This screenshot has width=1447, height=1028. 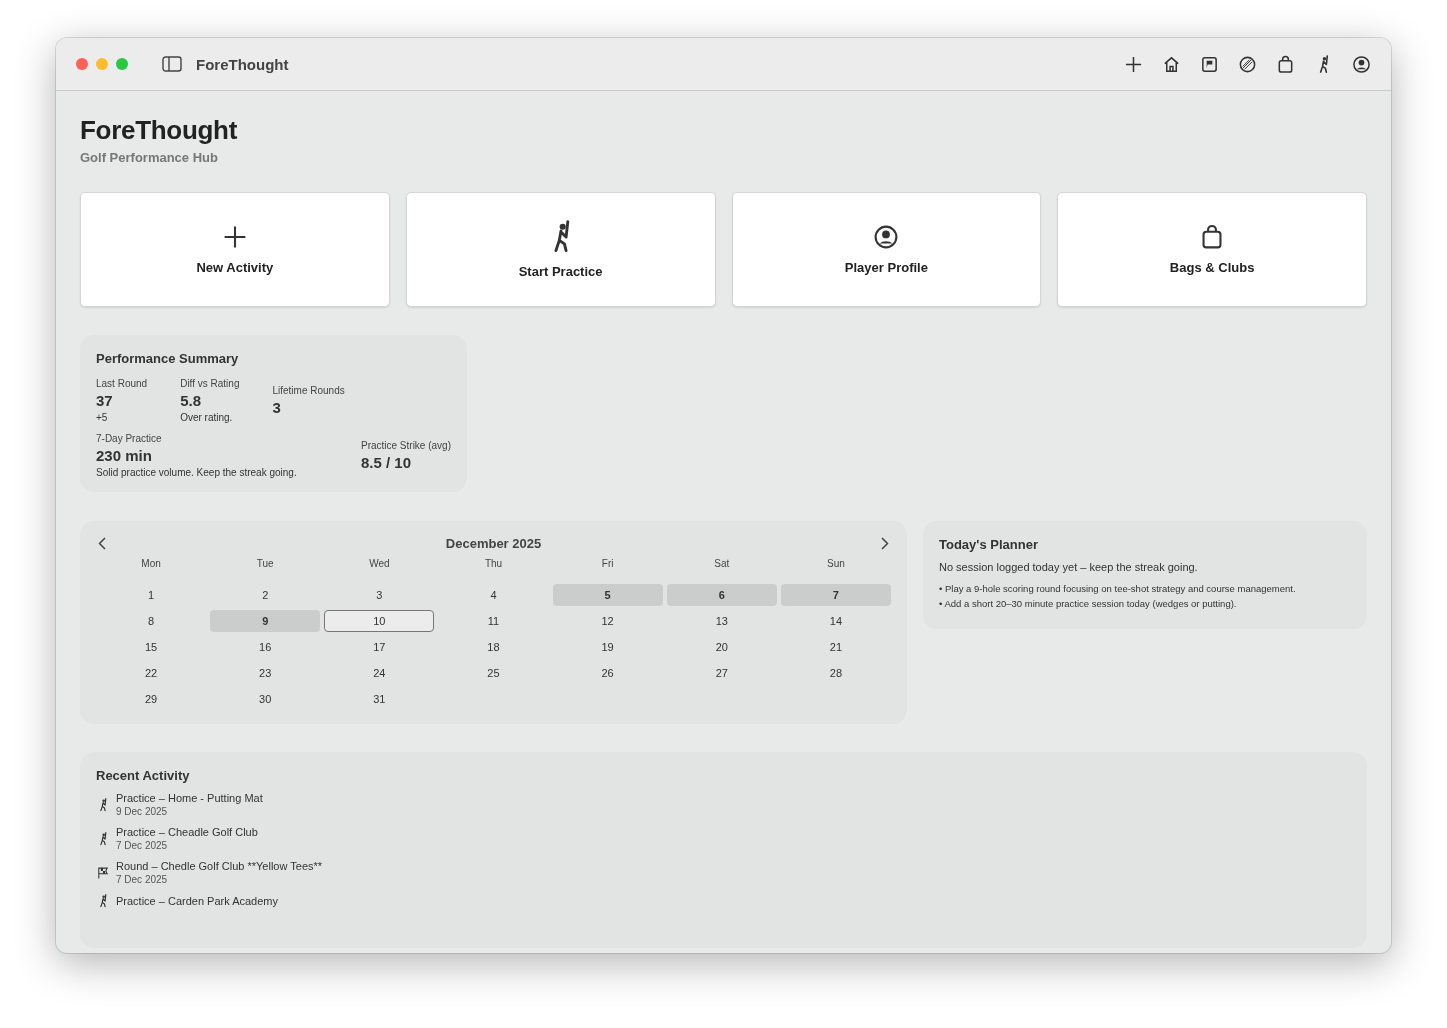 What do you see at coordinates (265, 595) in the screenshot?
I see `calendar-day: 2` at bounding box center [265, 595].